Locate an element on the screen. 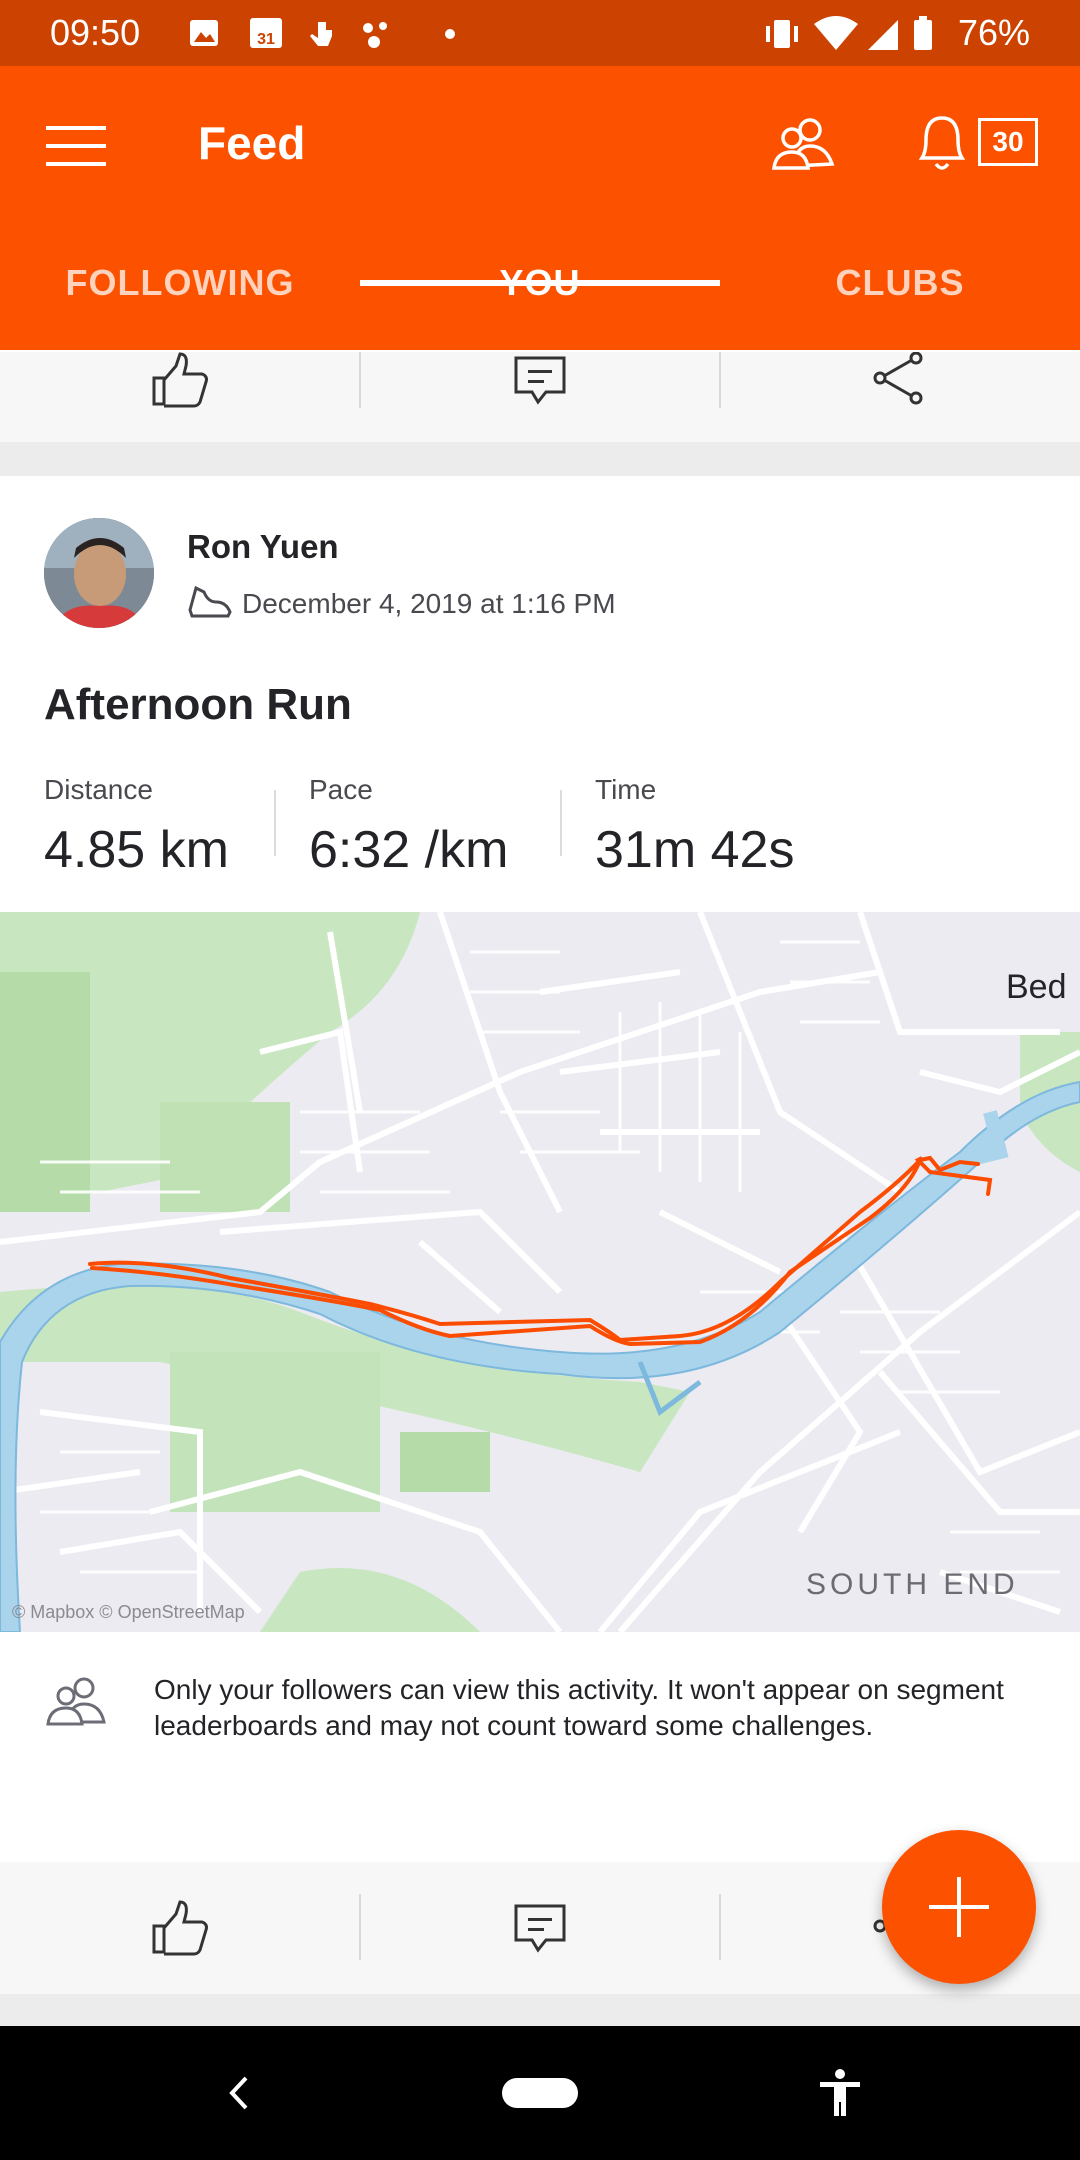 Image resolution: width=1080 pixels, height=2160 pixels. plus-icon is located at coordinates (959, 1907).